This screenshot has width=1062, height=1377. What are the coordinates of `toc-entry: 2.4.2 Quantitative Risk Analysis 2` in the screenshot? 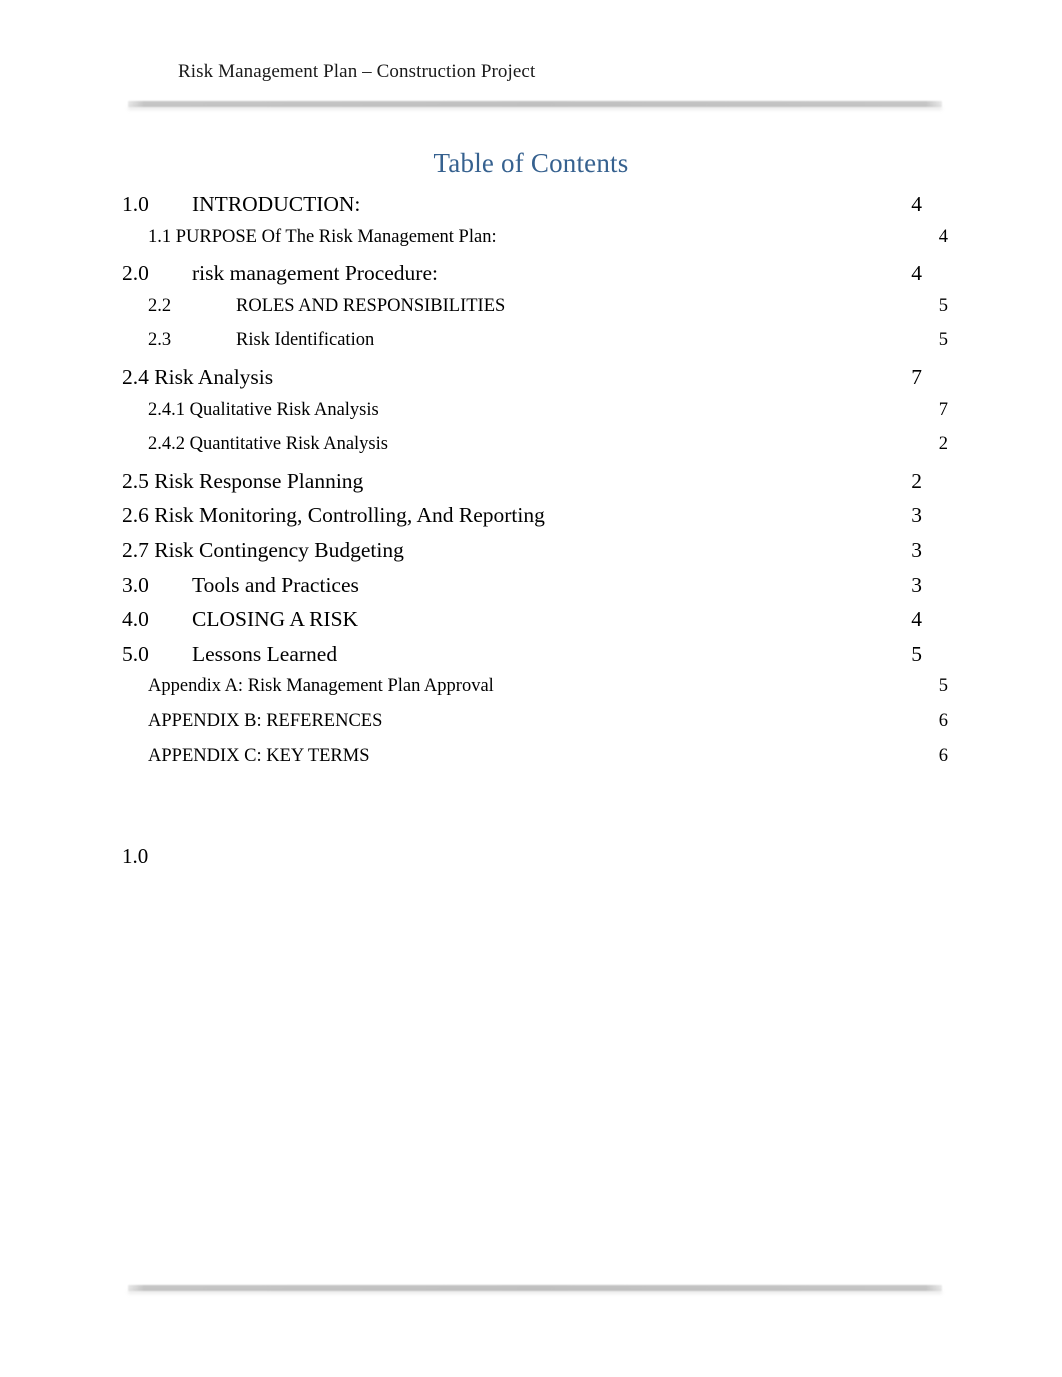 It's located at (535, 451).